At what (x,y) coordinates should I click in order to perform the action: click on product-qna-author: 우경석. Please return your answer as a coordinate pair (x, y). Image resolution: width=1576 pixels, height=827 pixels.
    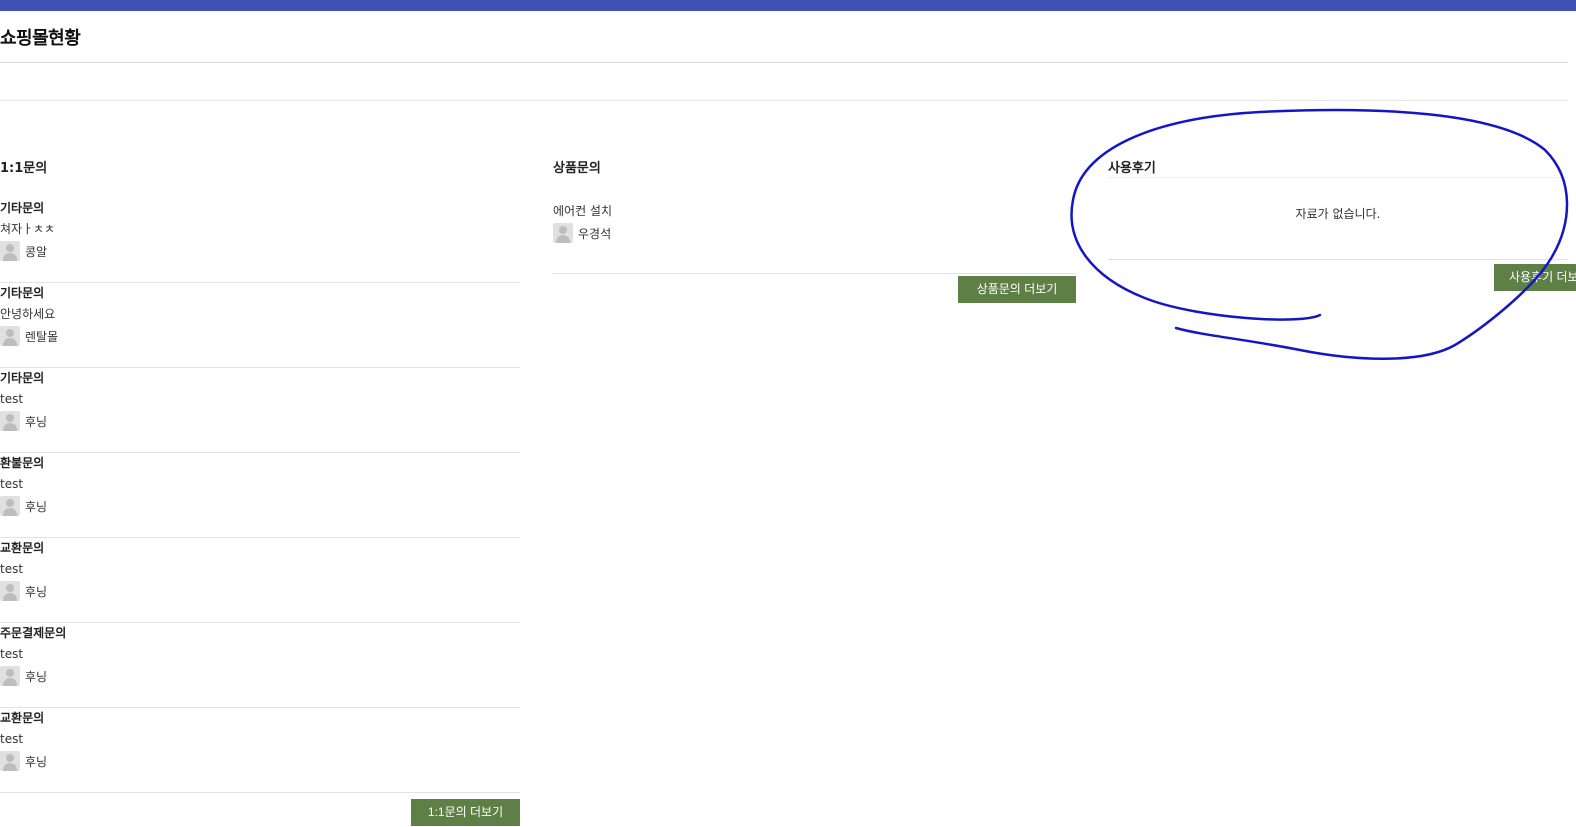
    Looking at the image, I should click on (814, 233).